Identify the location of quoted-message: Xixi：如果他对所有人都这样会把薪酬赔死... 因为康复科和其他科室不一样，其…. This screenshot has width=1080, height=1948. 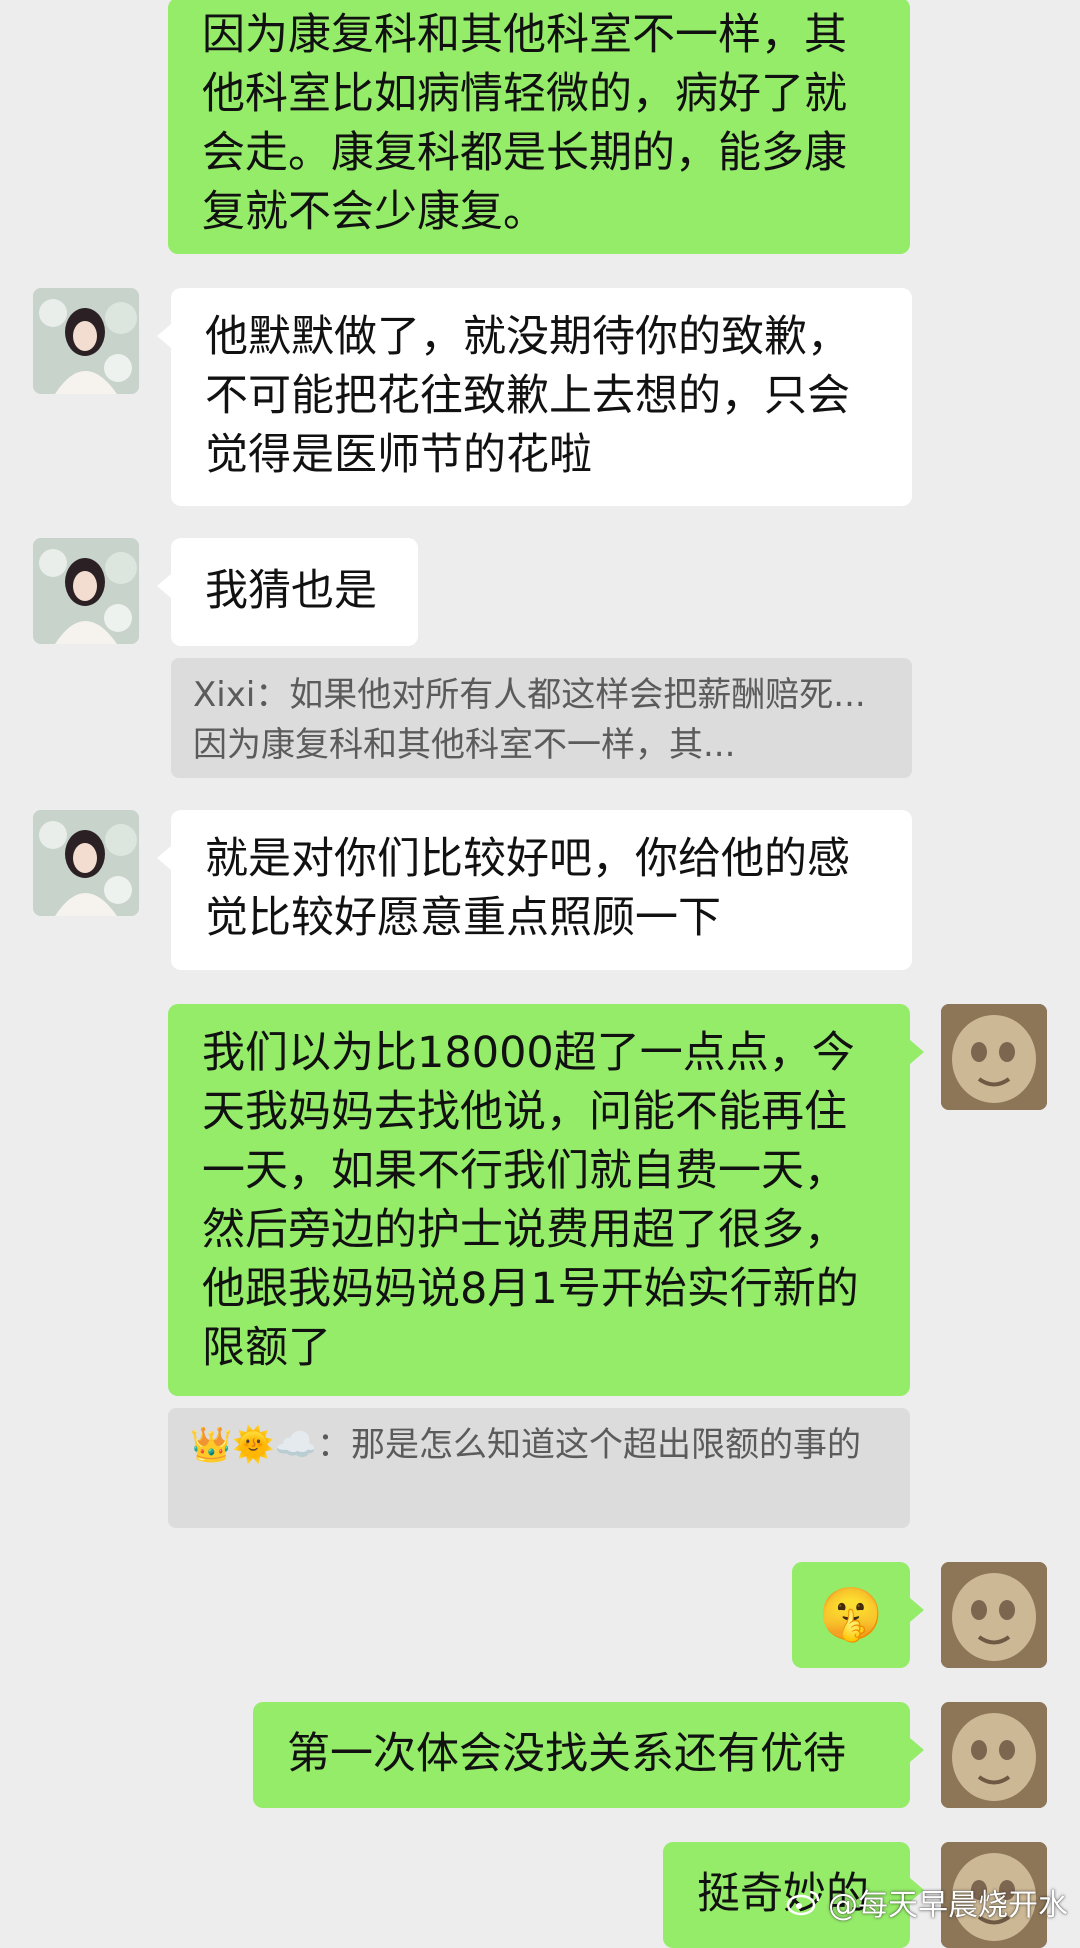
(541, 718).